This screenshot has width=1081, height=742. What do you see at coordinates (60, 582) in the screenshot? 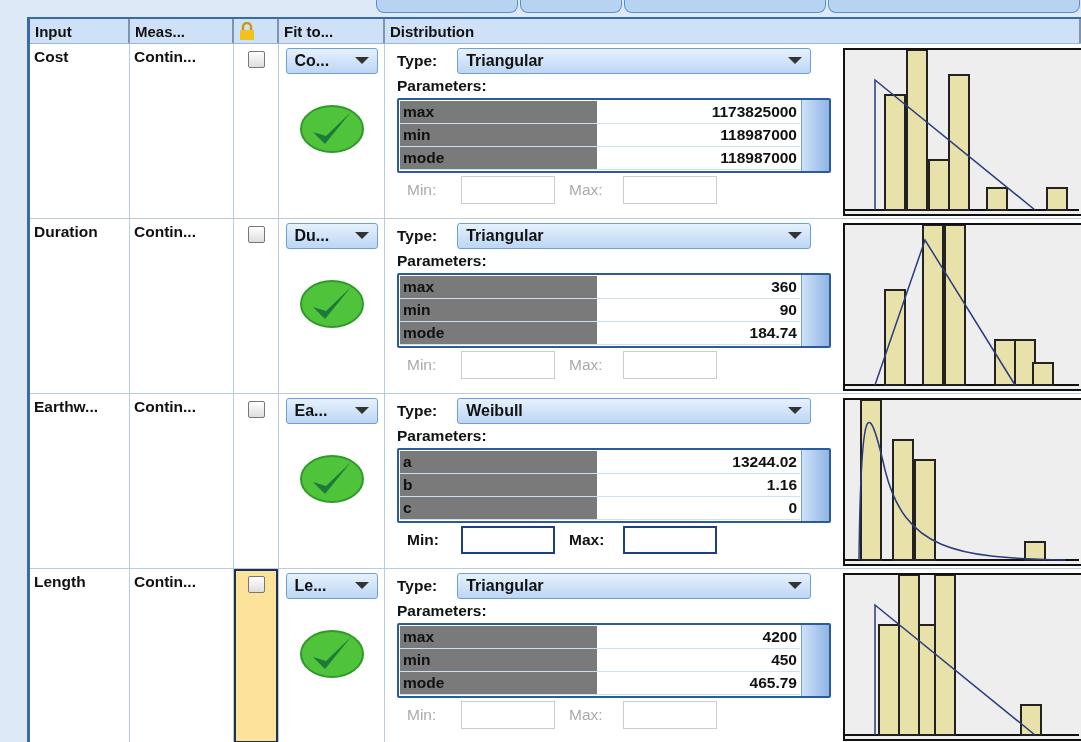
I see `table-cell: Length` at bounding box center [60, 582].